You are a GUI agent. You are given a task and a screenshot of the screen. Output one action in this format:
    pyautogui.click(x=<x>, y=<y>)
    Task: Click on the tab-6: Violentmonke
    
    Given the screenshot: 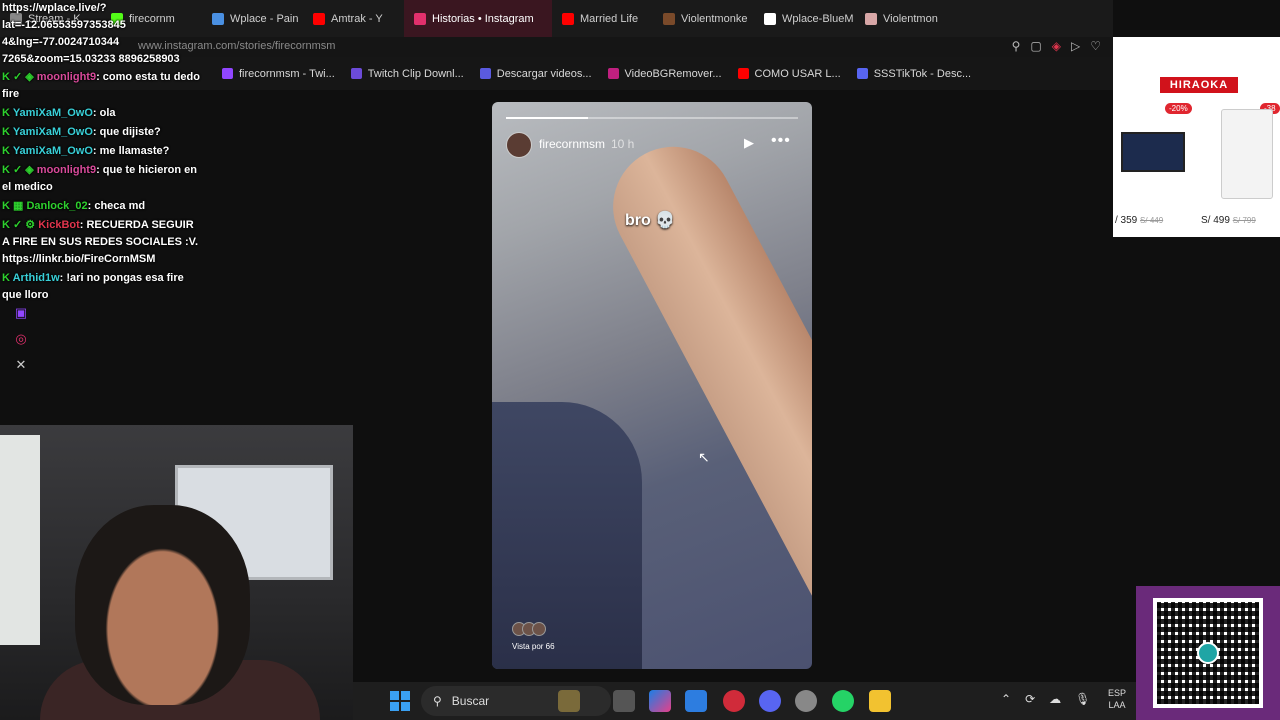 What is the action you would take?
    pyautogui.click(x=703, y=18)
    